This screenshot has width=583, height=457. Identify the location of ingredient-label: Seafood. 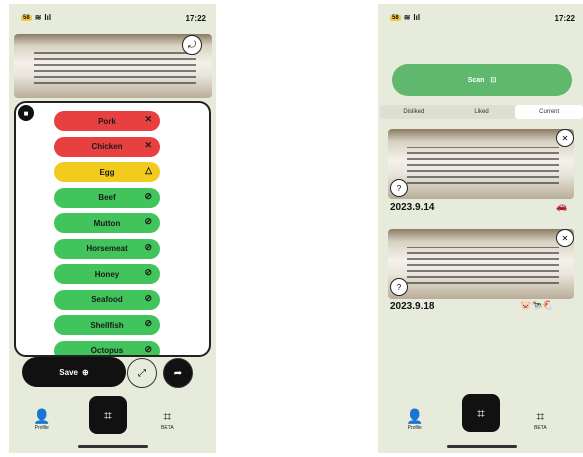
(107, 299).